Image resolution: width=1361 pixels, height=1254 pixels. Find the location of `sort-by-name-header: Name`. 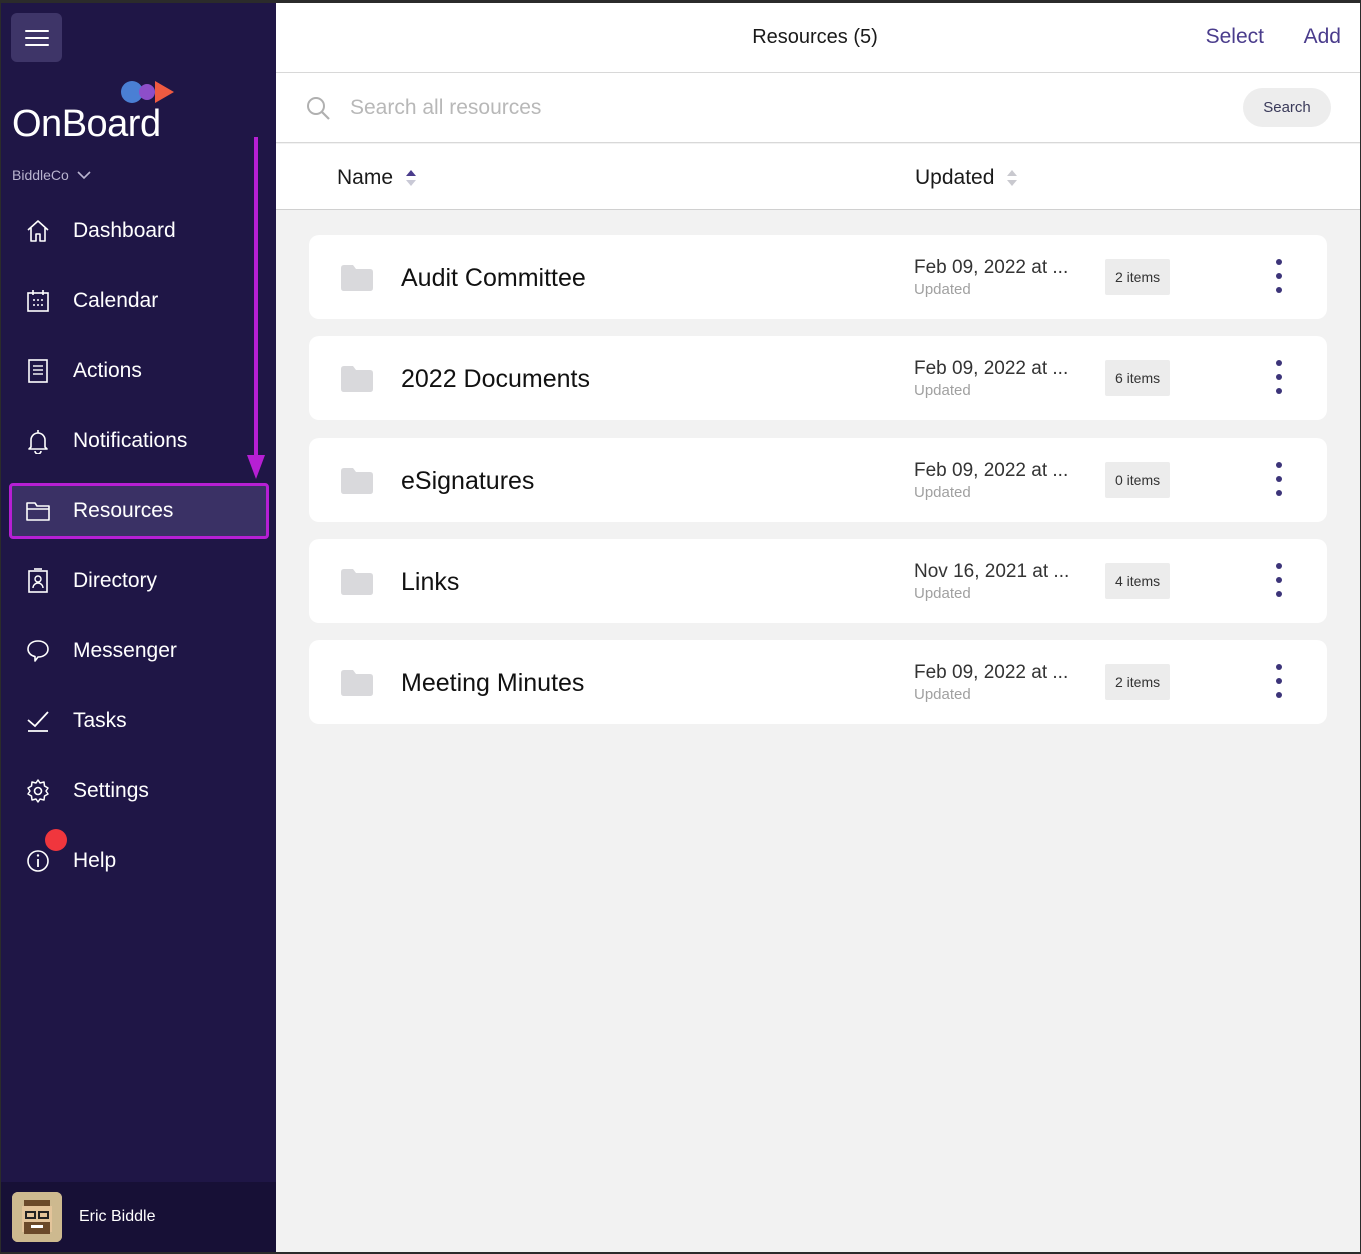

sort-by-name-header: Name is located at coordinates (377, 178).